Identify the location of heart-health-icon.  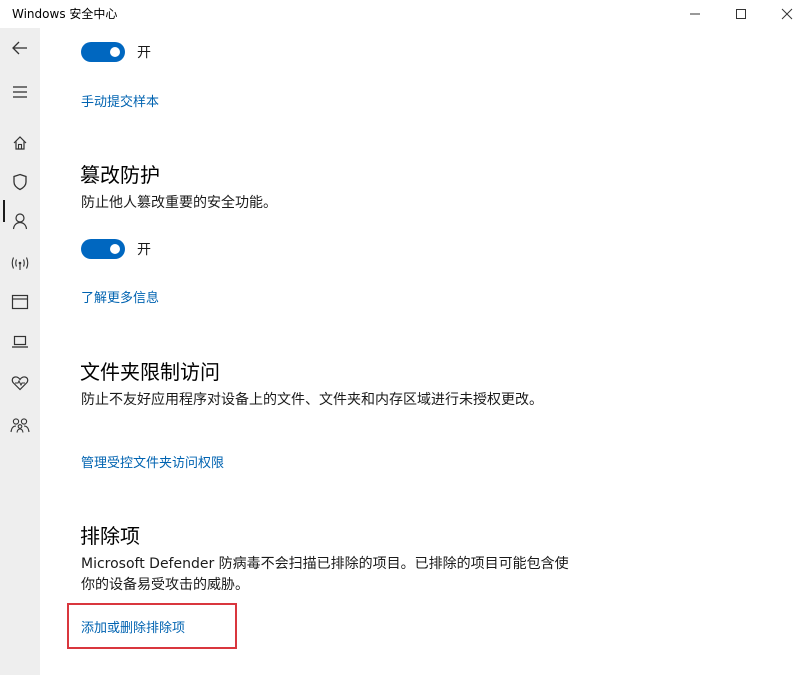
(20, 383).